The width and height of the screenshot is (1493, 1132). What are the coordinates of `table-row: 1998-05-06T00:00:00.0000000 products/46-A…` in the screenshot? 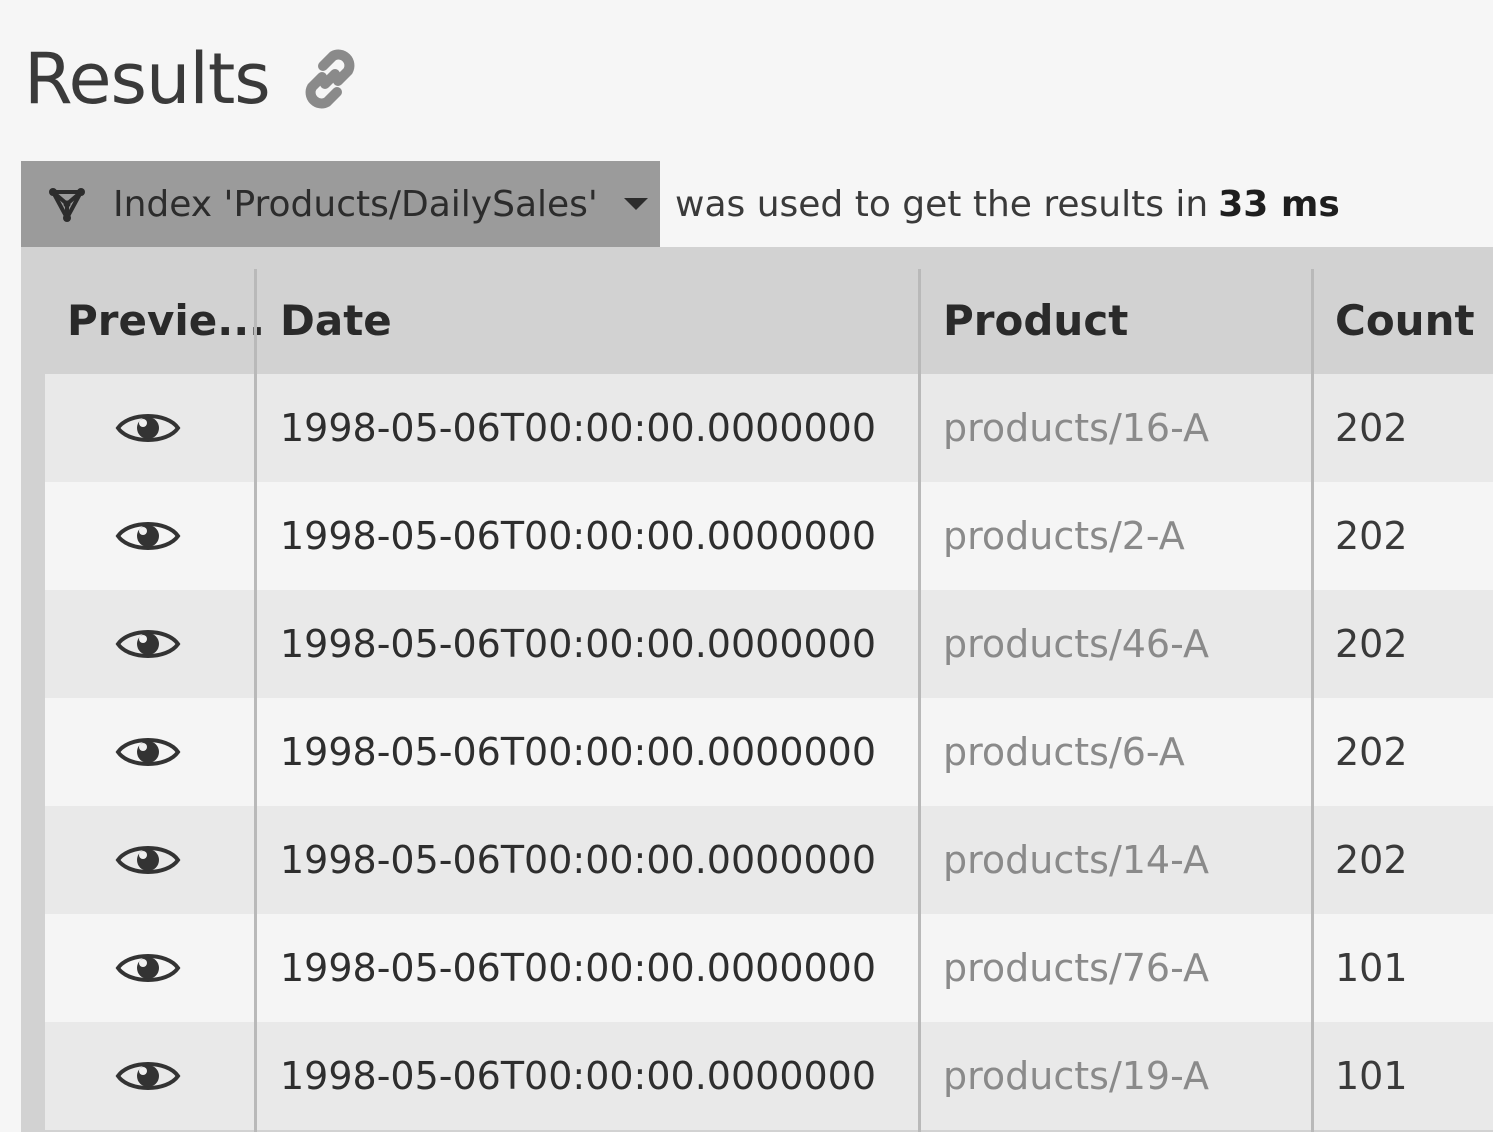 It's located at (769, 644).